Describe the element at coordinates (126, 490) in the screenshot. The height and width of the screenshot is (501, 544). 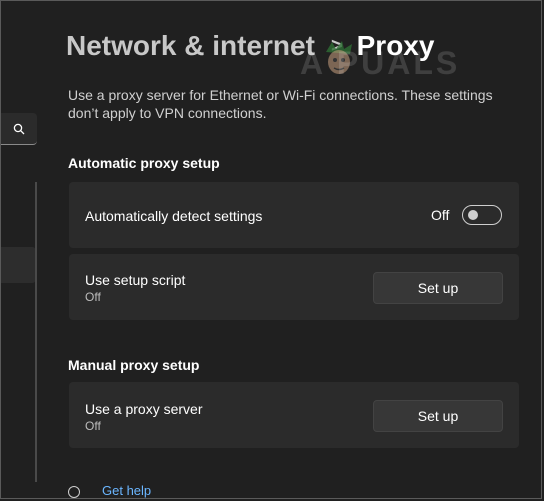
I see `get-help-label: Get help` at that location.